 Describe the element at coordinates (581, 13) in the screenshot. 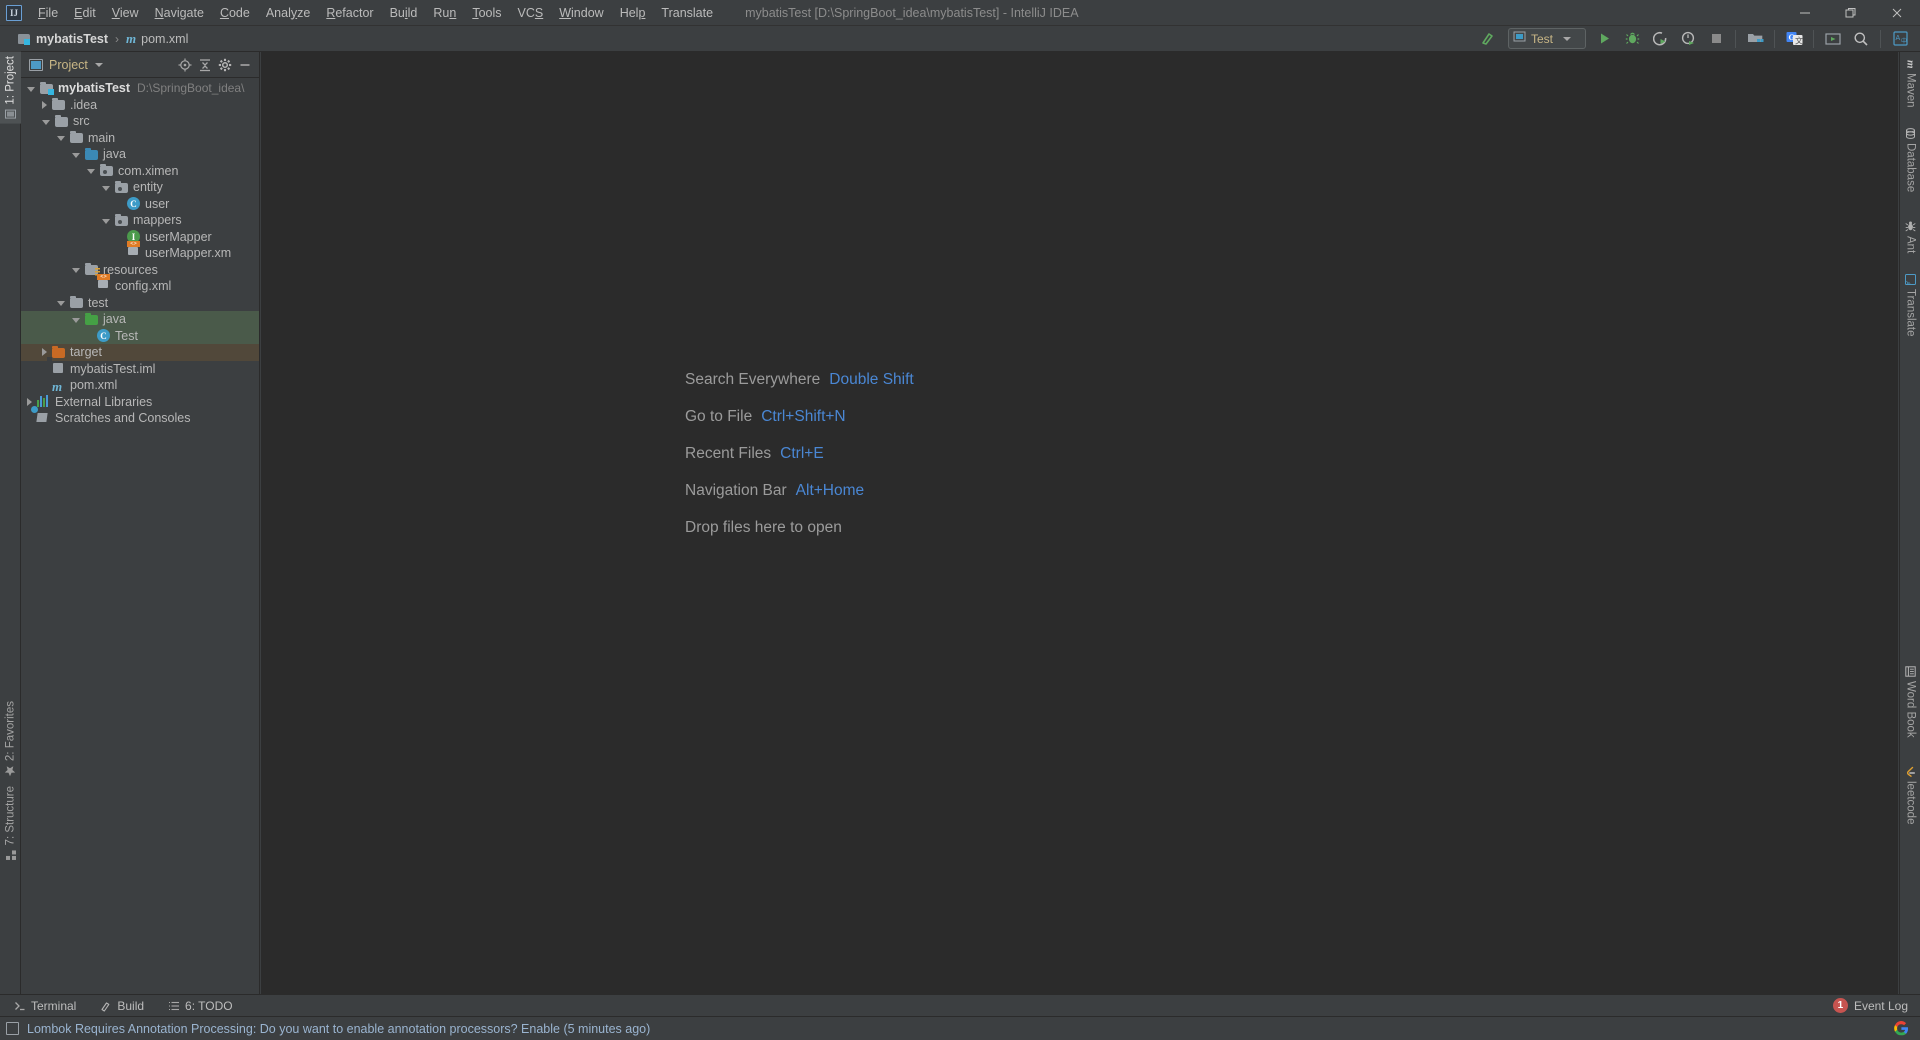

I see `menu-item-window: Window` at that location.